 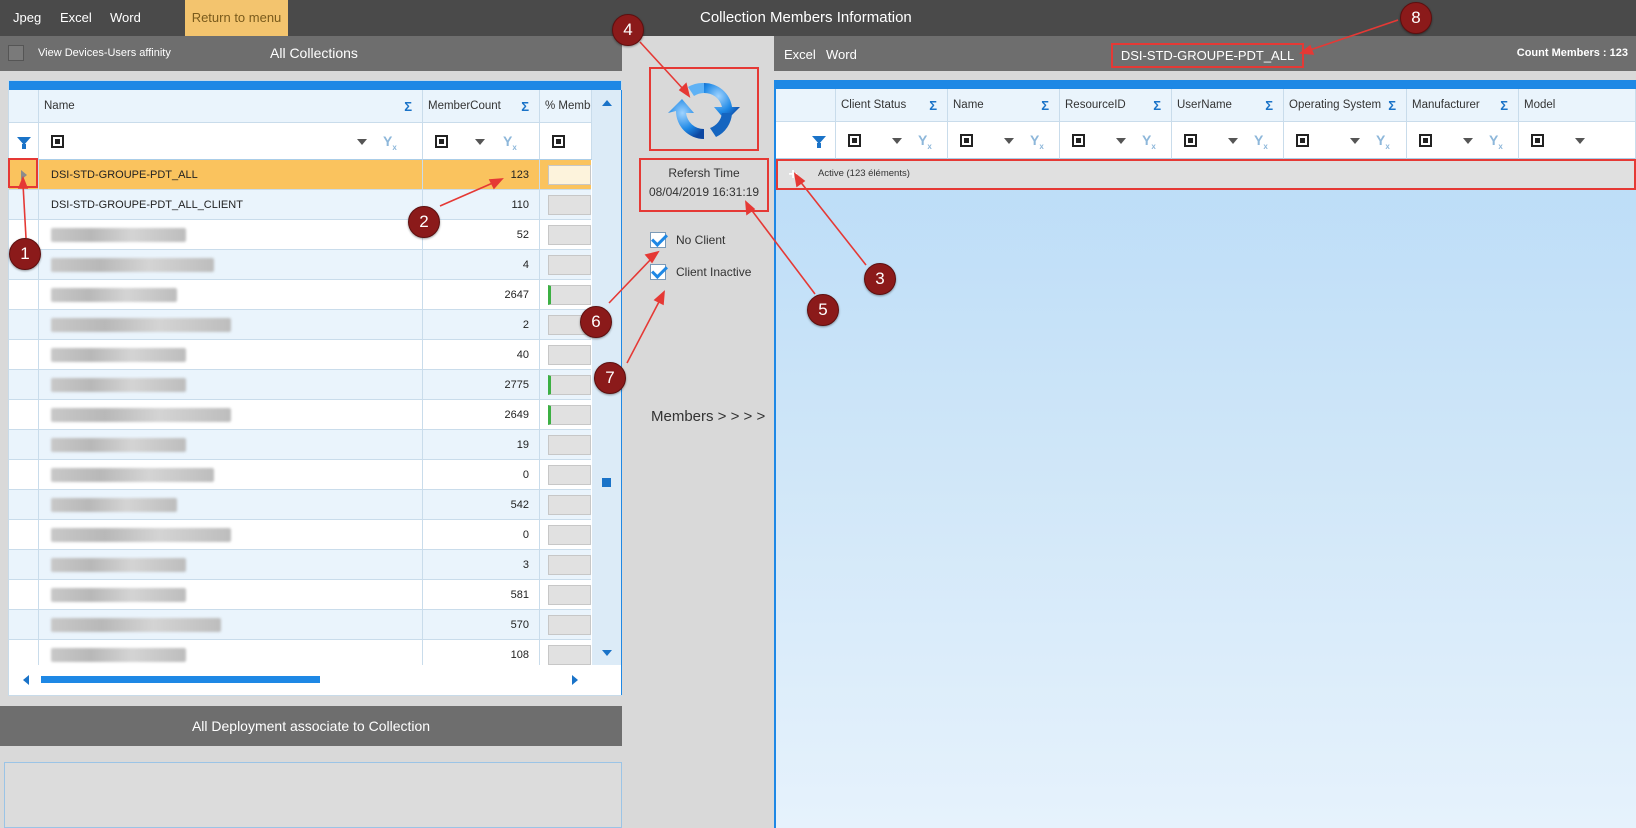 I want to click on column-header-client-status: Client Status Σ, so click(x=892, y=105).